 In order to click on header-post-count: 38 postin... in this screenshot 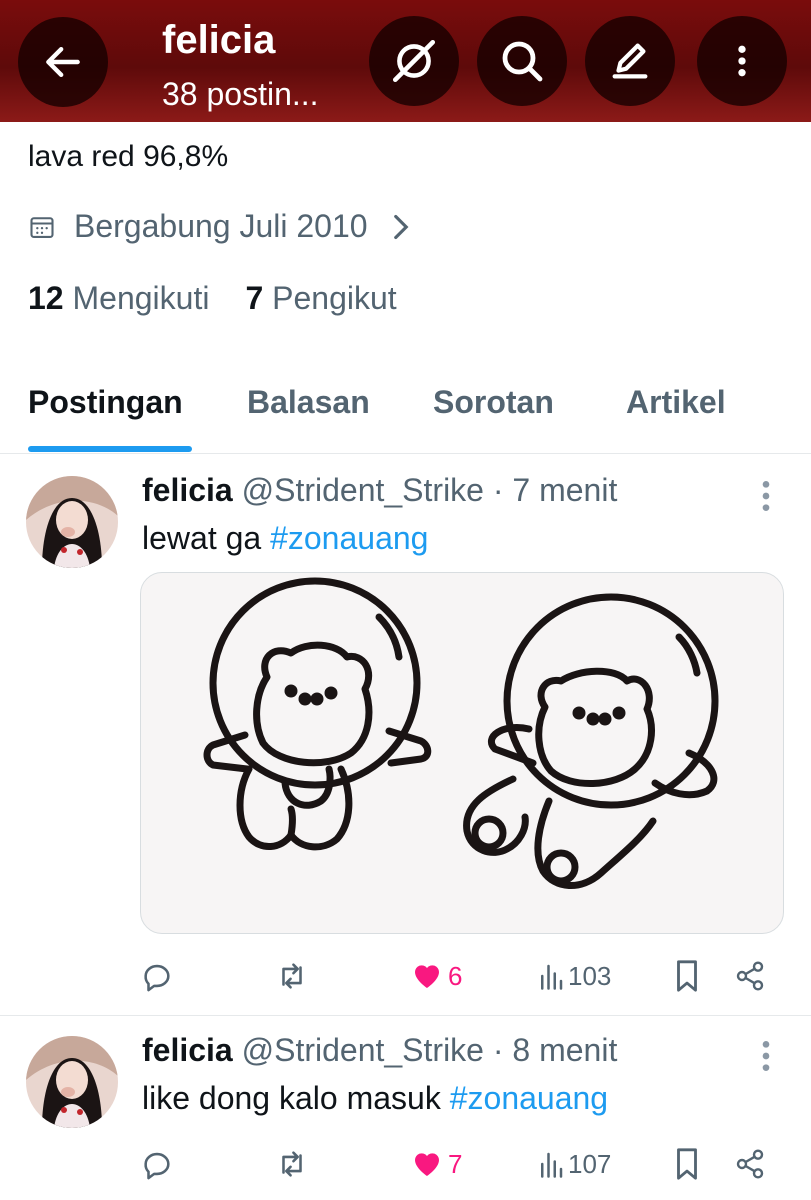, I will do `click(240, 94)`.